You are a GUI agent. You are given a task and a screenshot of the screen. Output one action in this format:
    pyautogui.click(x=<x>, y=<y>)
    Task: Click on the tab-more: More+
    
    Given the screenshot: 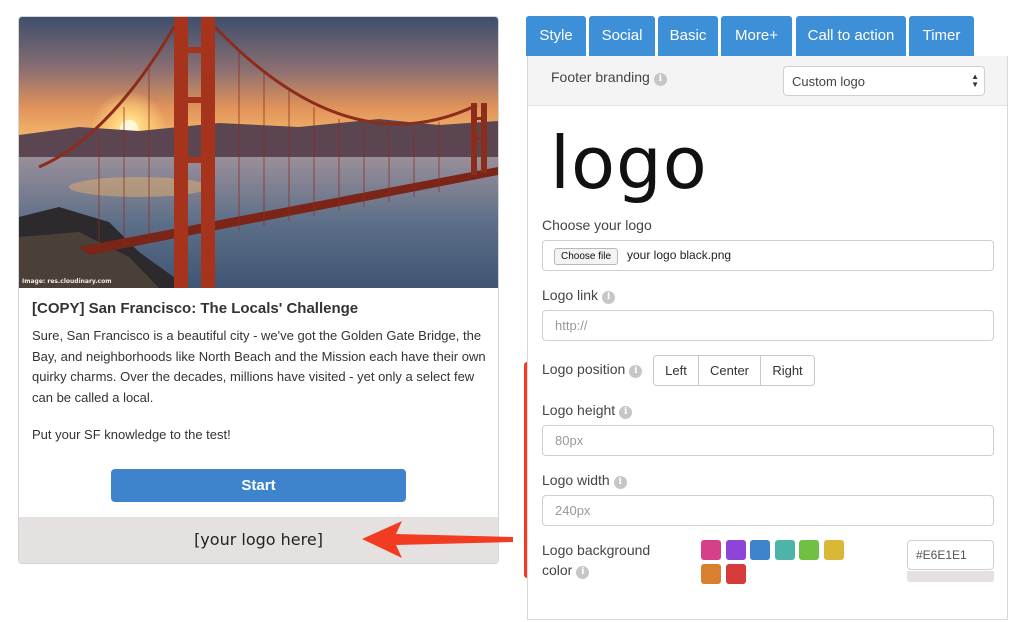 What is the action you would take?
    pyautogui.click(x=756, y=36)
    